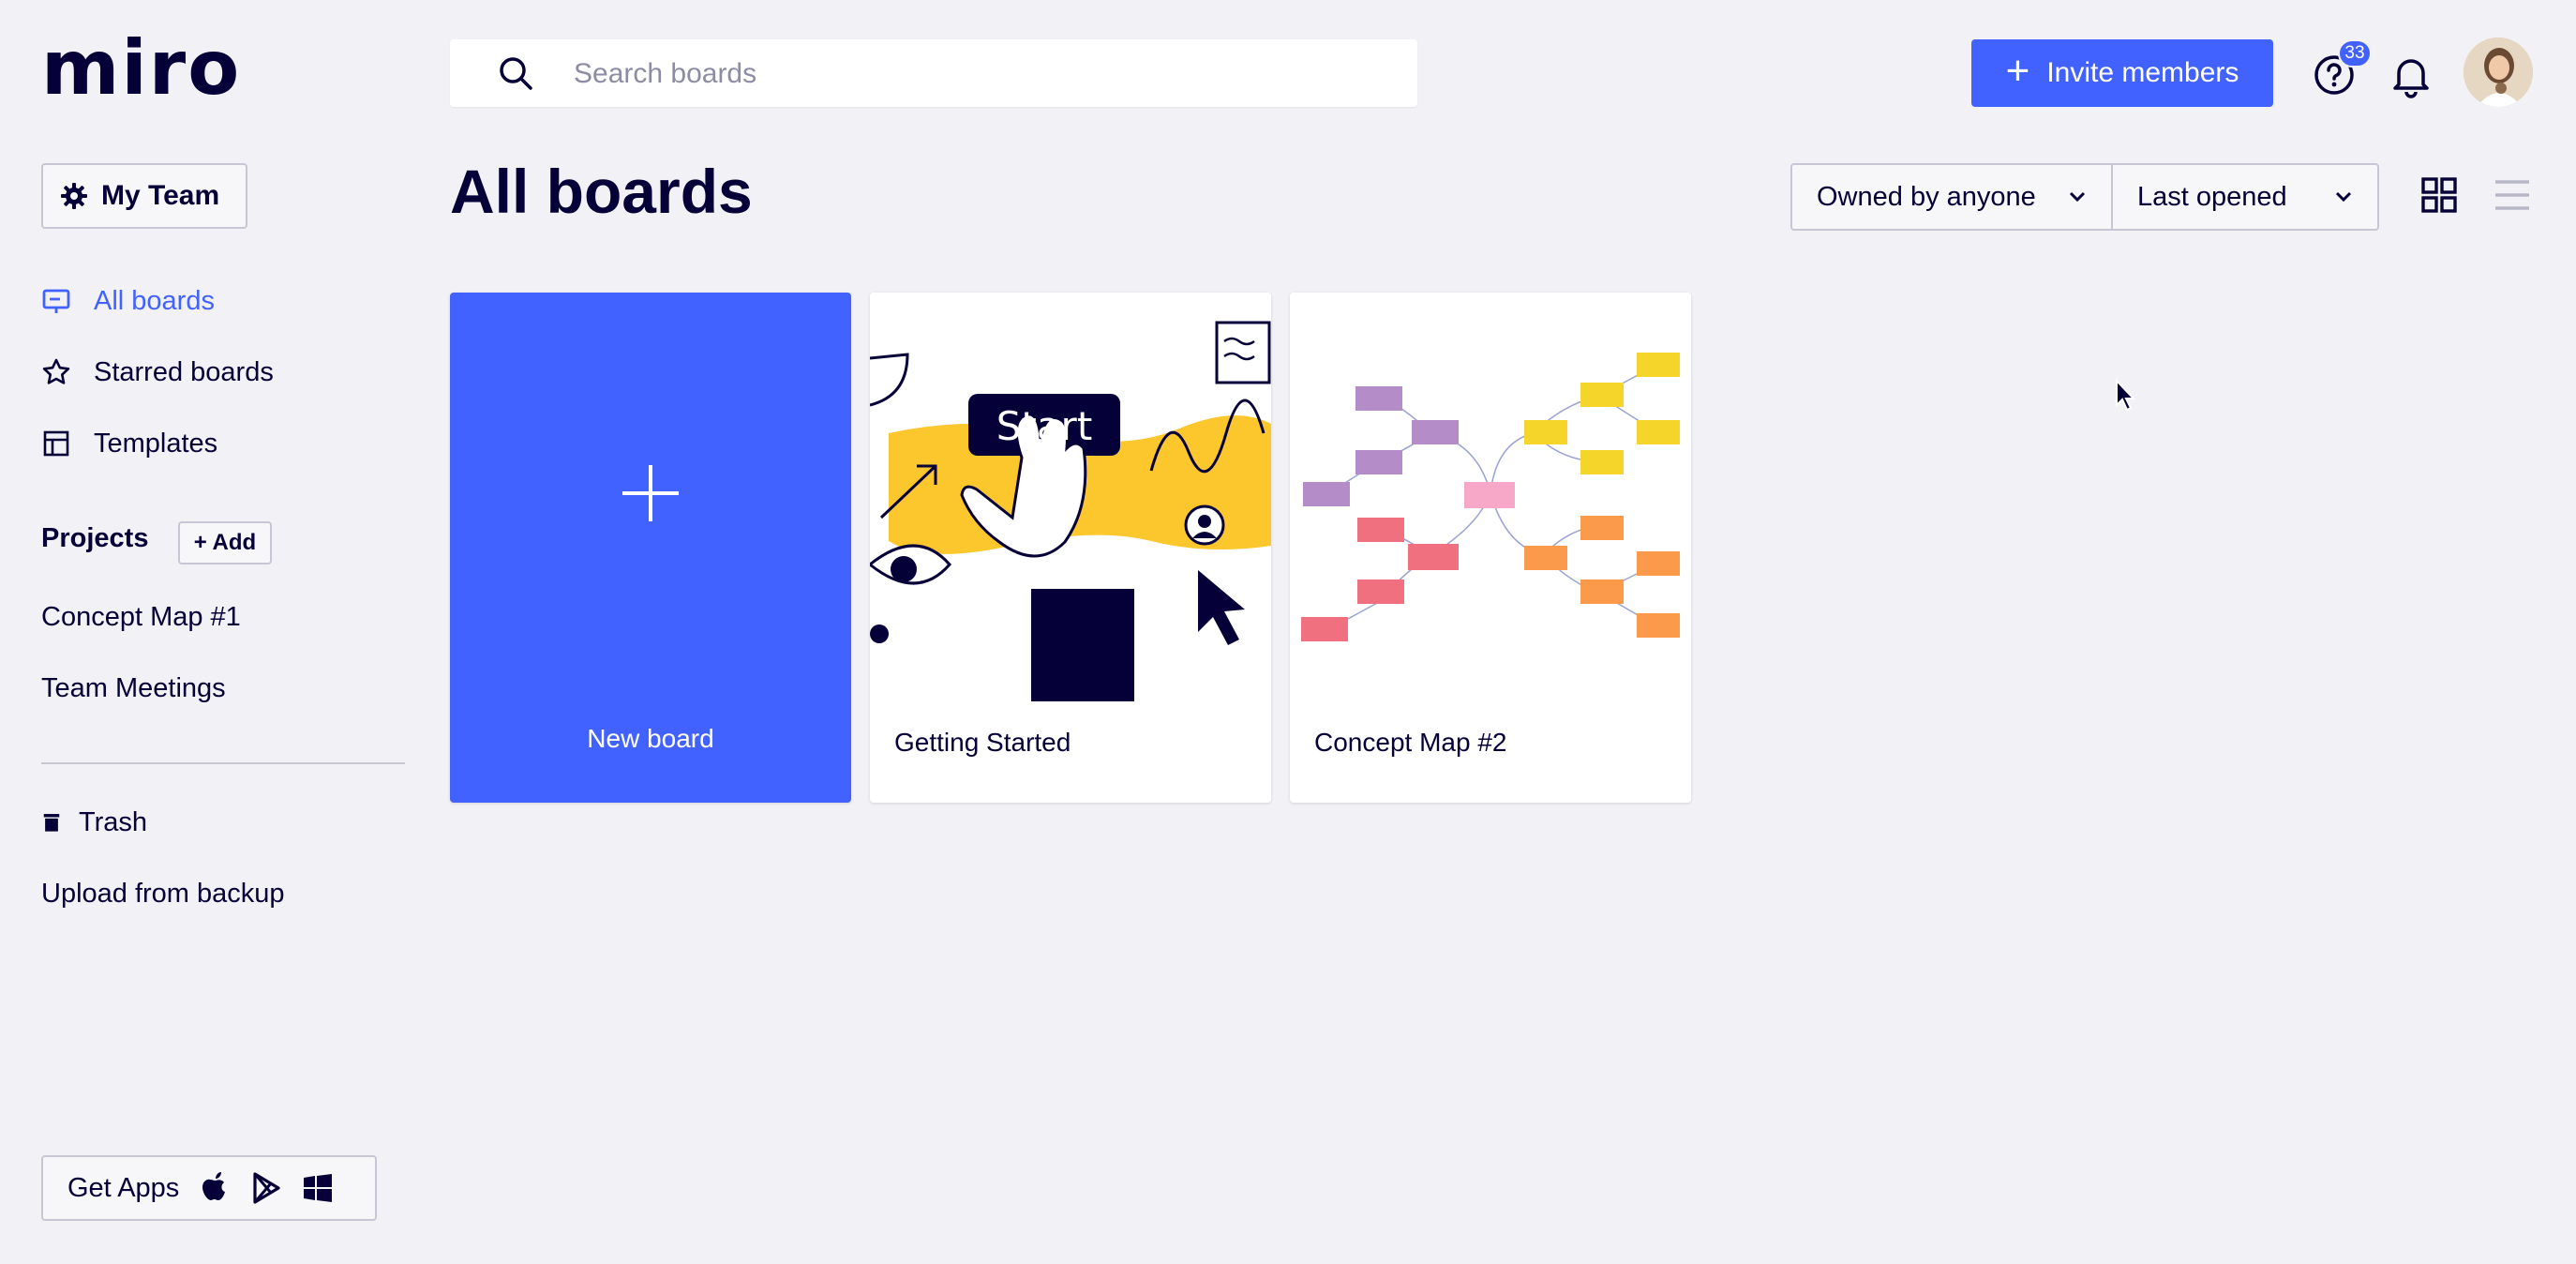 This screenshot has width=2576, height=1264. What do you see at coordinates (133, 688) in the screenshot?
I see `sidebar-project-item: Team Meetings` at bounding box center [133, 688].